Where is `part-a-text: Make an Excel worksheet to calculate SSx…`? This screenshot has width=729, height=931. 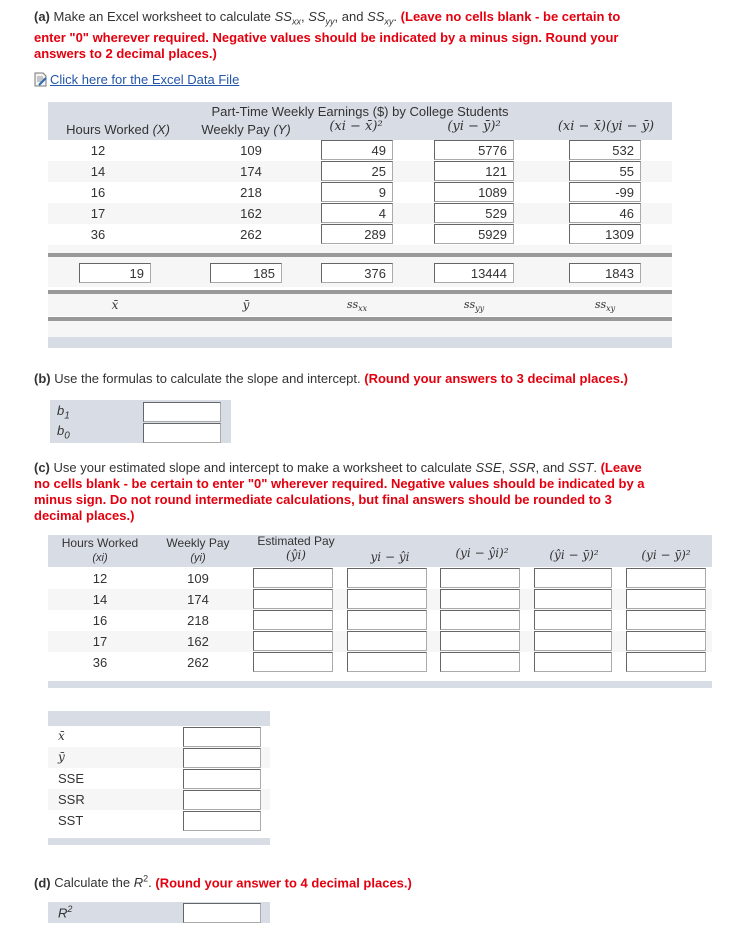 part-a-text: Make an Excel worksheet to calculate SSx… is located at coordinates (225, 18).